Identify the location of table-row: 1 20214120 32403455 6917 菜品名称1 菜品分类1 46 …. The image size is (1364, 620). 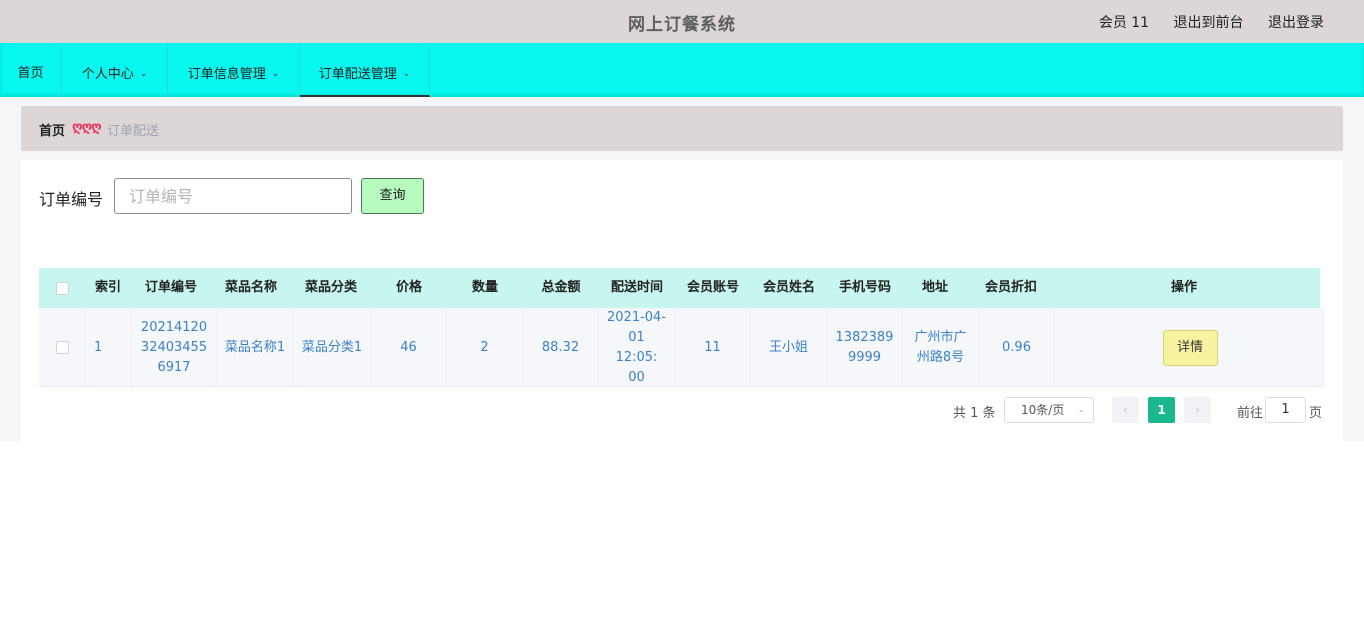
(682, 347).